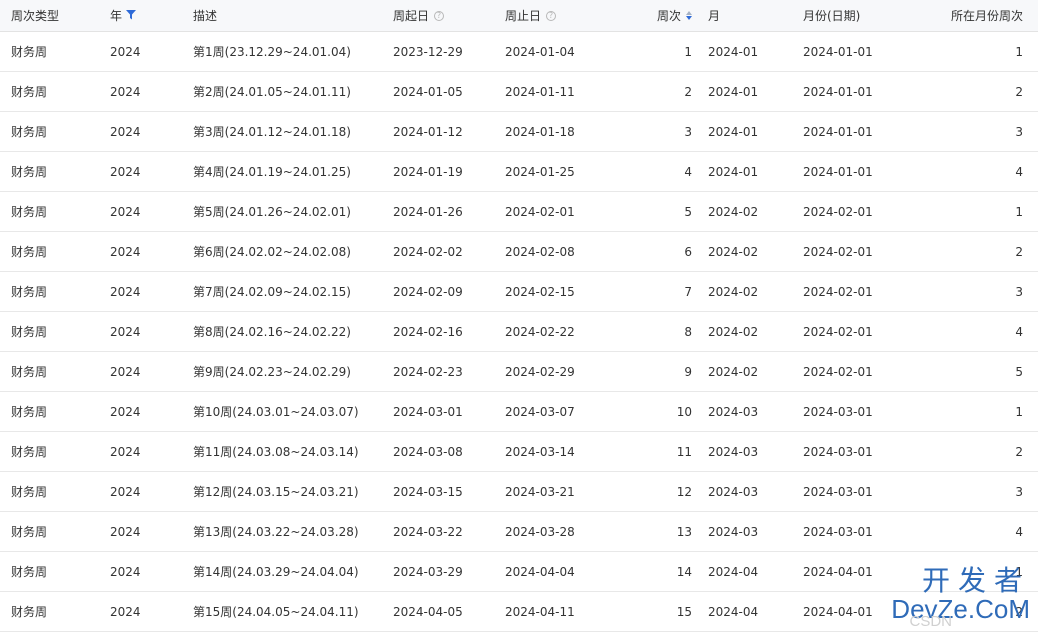 The image size is (1038, 632). I want to click on sort-ascending-icon, so click(689, 13).